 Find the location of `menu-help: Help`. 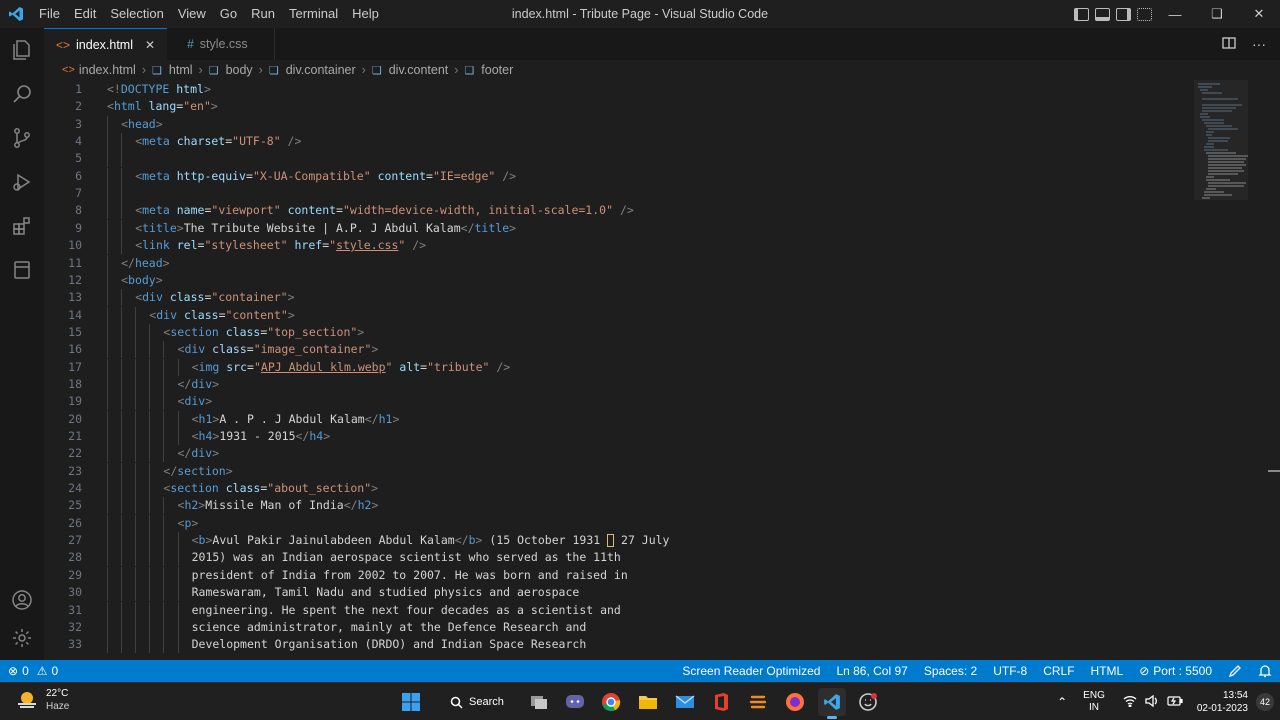

menu-help: Help is located at coordinates (365, 14).